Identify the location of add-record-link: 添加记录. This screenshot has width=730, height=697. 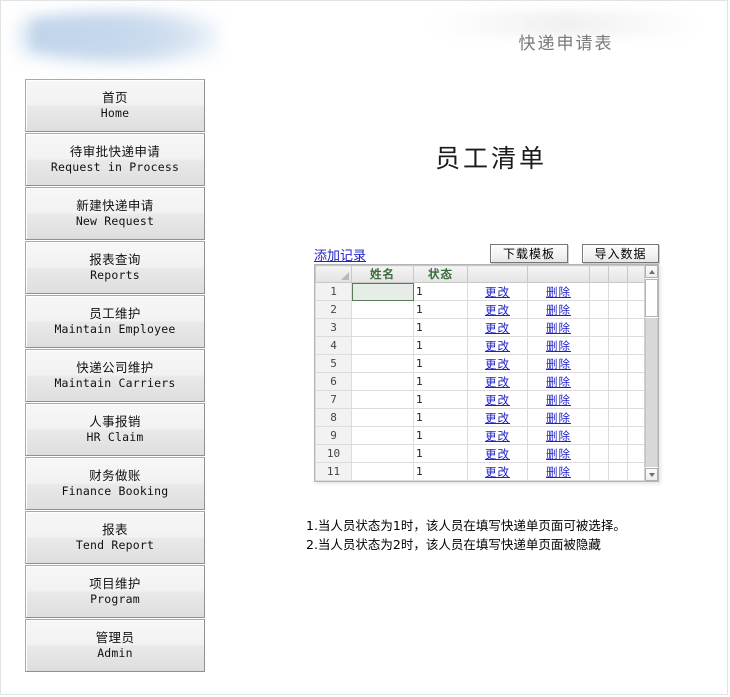
(340, 254).